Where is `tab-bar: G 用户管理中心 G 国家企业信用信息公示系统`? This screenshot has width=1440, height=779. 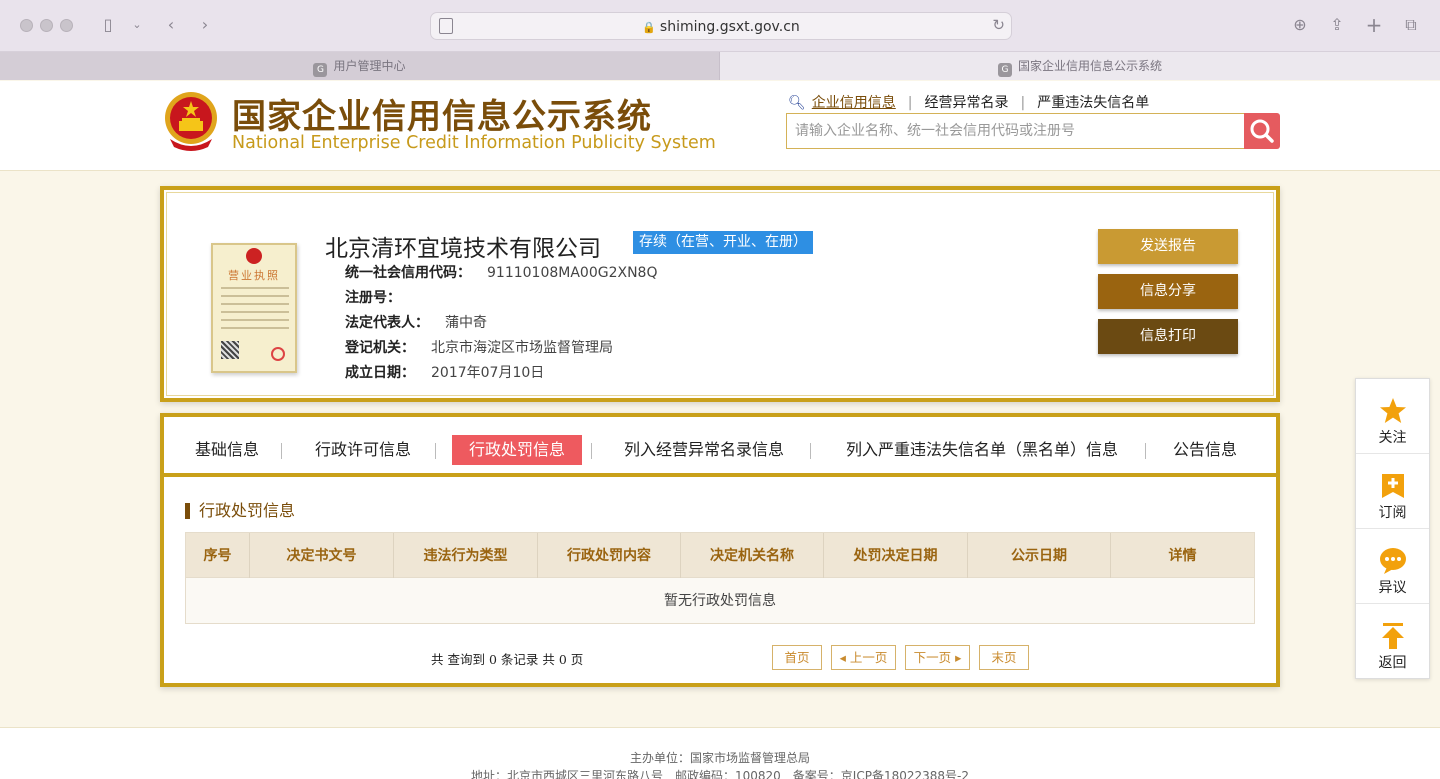
tab-bar: G 用户管理中心 G 国家企业信用信息公示系统 is located at coordinates (720, 66).